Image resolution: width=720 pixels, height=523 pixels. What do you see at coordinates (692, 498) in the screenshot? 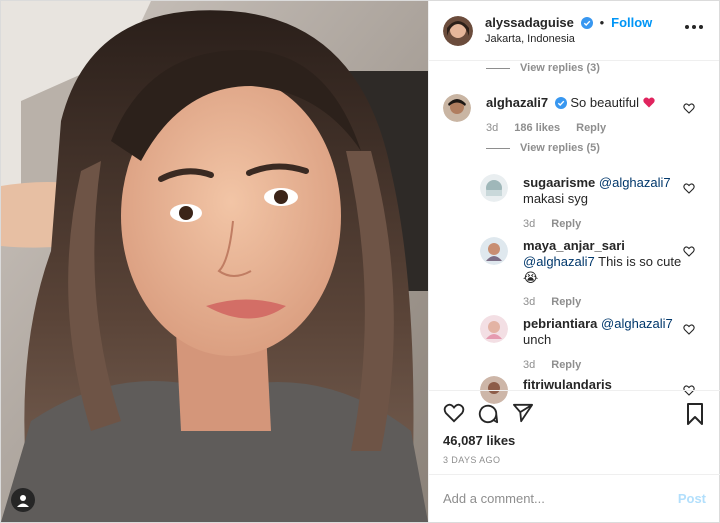
I see `post-comment-button: Post` at bounding box center [692, 498].